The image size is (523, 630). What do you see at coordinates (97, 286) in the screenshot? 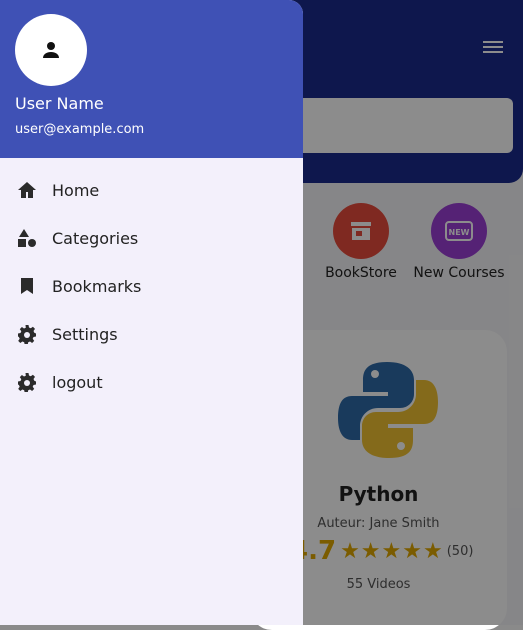
I see `drawer-item-label: Bookmarks` at bounding box center [97, 286].